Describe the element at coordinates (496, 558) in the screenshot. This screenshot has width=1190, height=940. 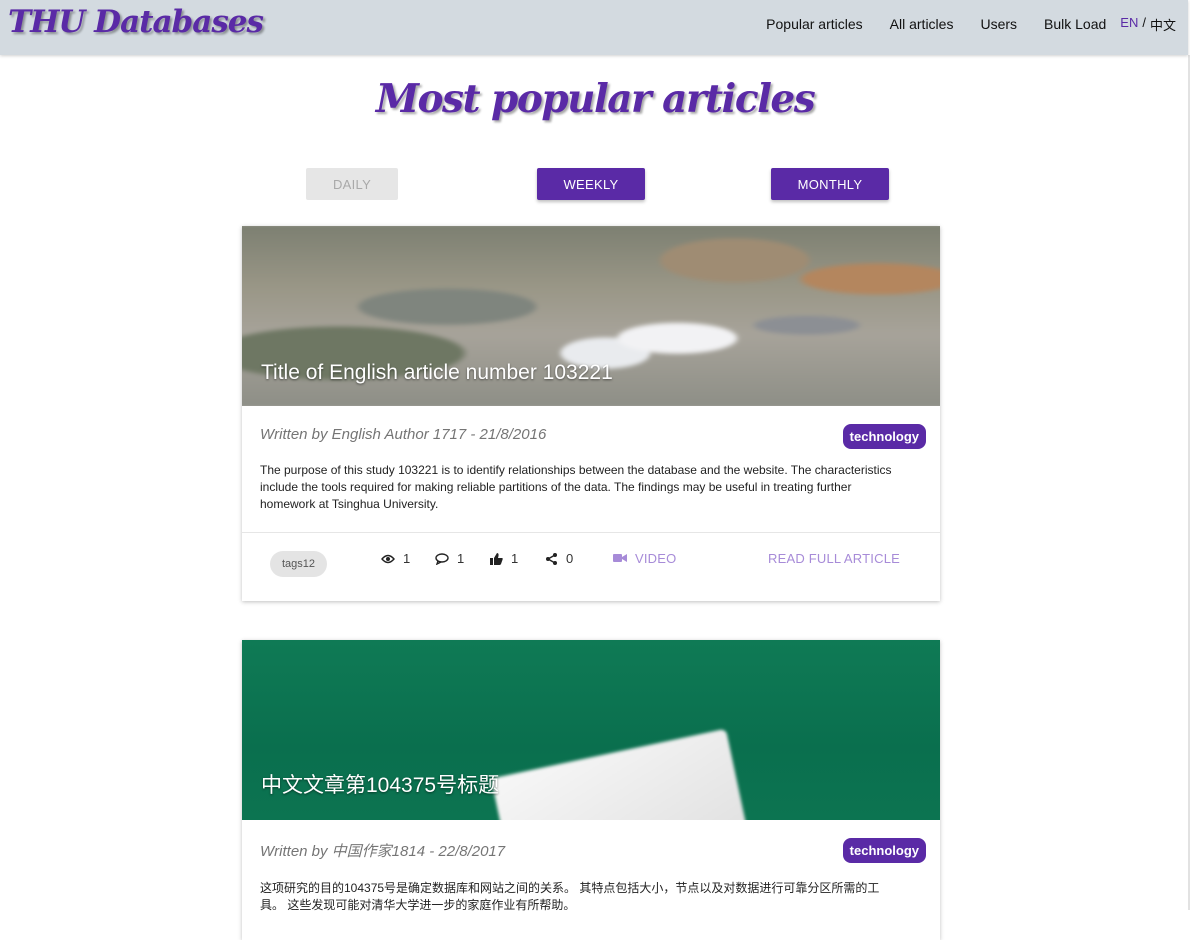
I see `thumbs-up-icon` at that location.